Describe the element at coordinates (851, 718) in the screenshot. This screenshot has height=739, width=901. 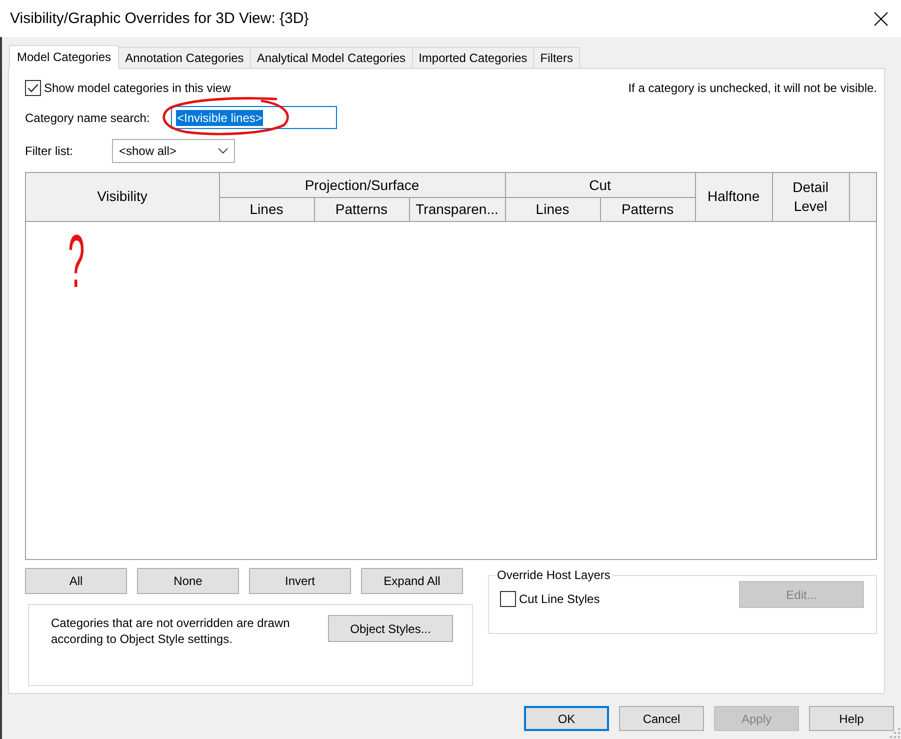
I see `dialog-button: Help` at that location.